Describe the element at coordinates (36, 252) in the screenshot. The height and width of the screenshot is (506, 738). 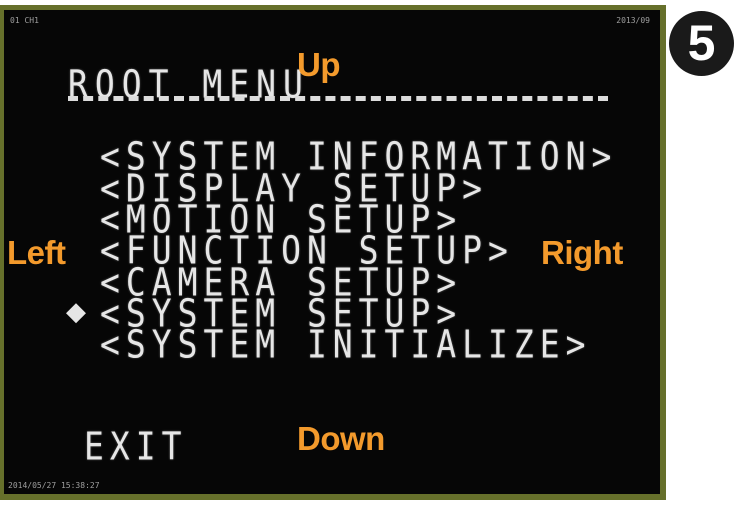
I see `hint-left-label: Left` at that location.